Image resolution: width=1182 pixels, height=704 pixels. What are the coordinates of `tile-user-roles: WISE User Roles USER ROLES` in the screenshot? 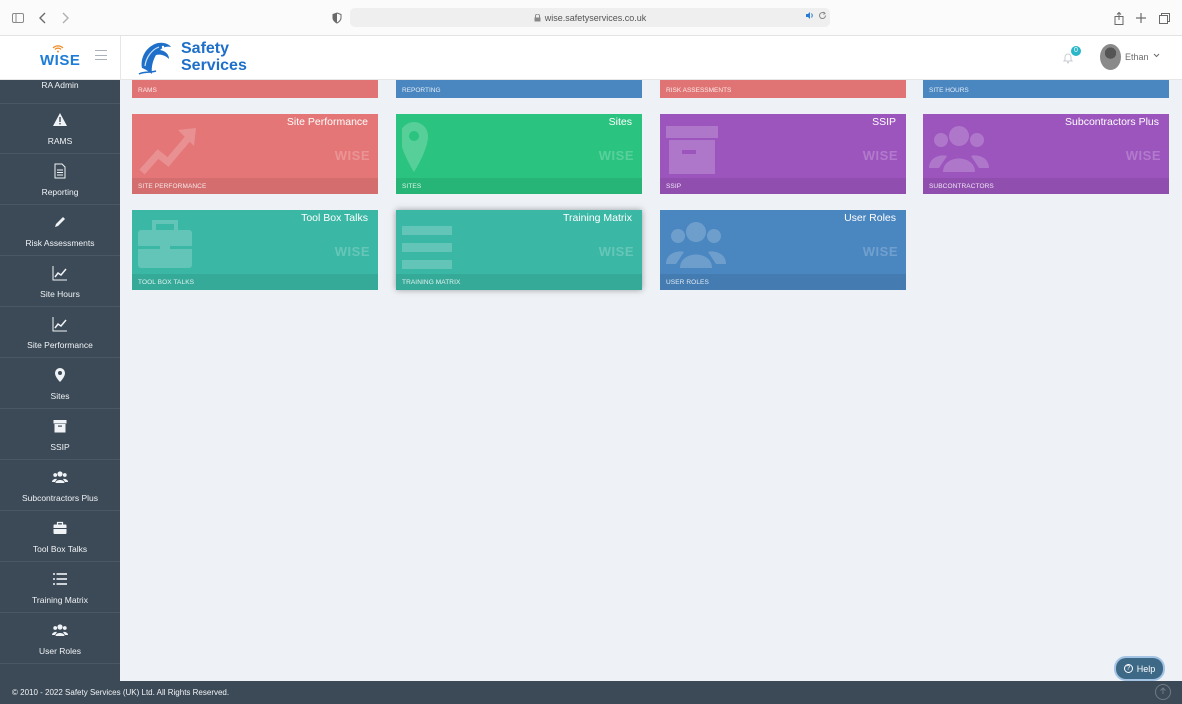 It's located at (783, 250).